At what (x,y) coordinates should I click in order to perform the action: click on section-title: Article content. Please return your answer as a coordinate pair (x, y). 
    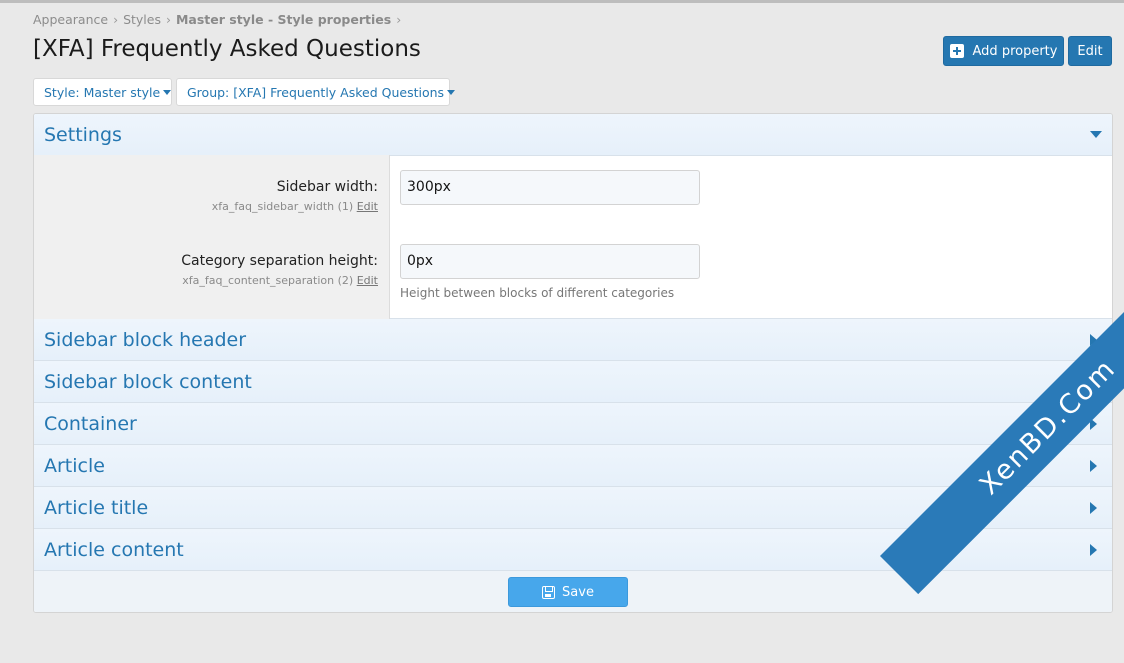
    Looking at the image, I should click on (114, 549).